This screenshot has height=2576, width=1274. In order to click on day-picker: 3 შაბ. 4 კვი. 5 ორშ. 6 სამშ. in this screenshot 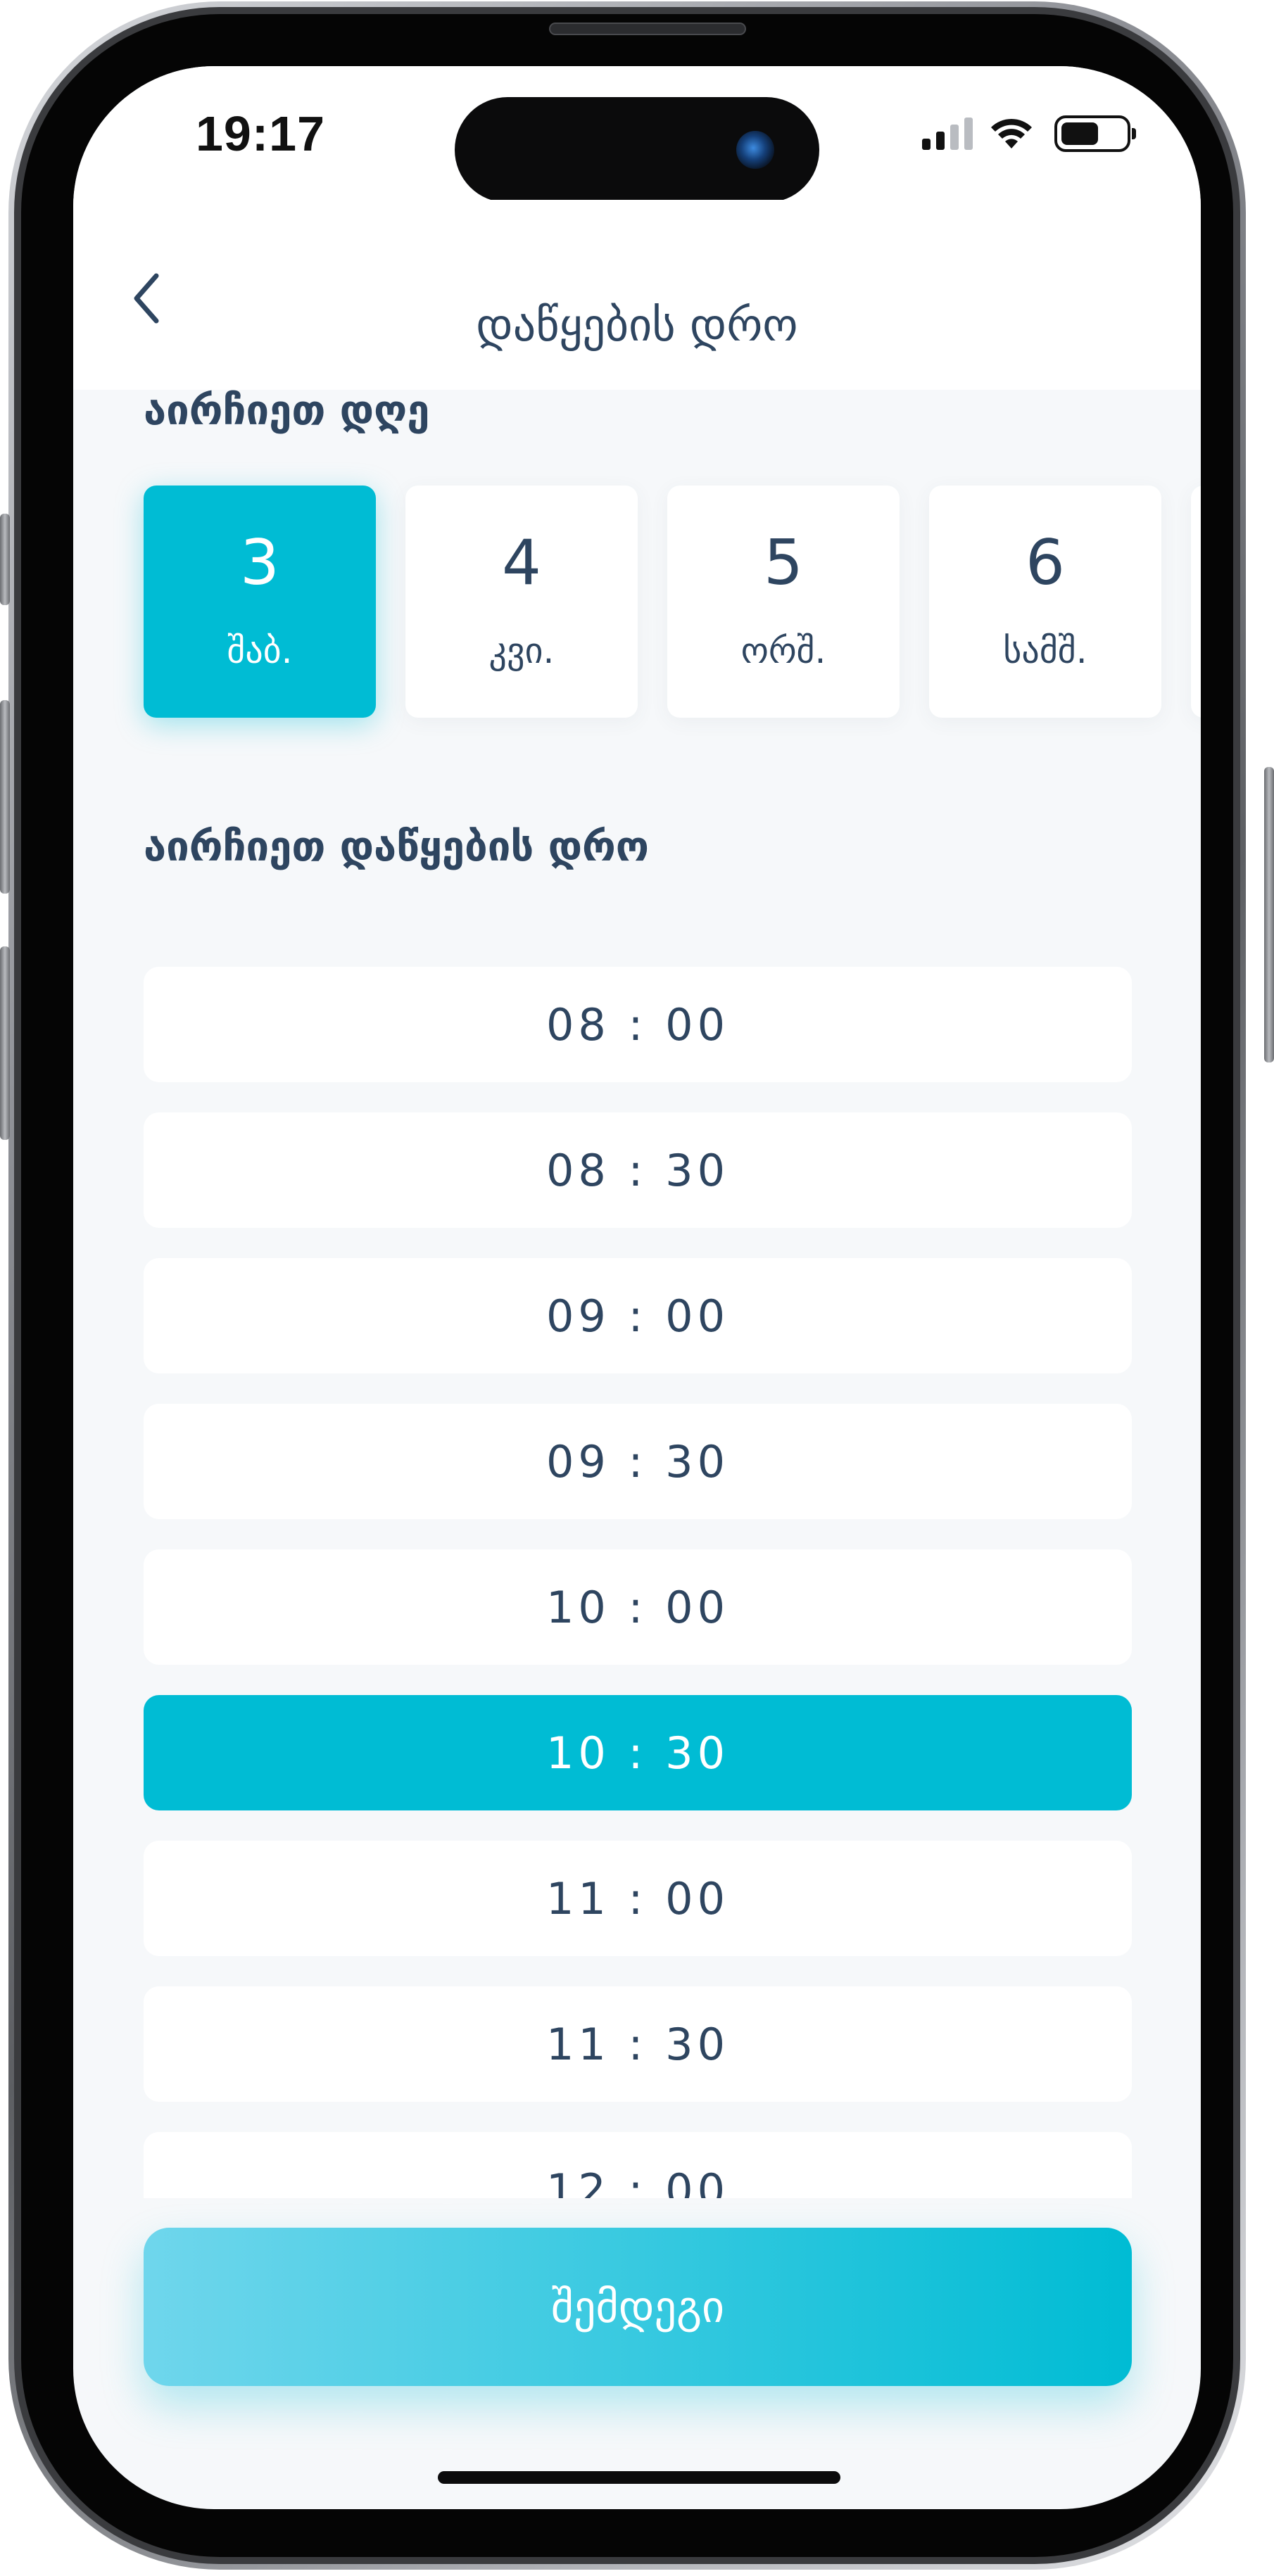, I will do `click(673, 602)`.